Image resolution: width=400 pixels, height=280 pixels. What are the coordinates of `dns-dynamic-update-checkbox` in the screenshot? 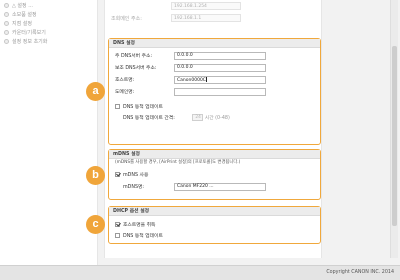 It's located at (117, 106).